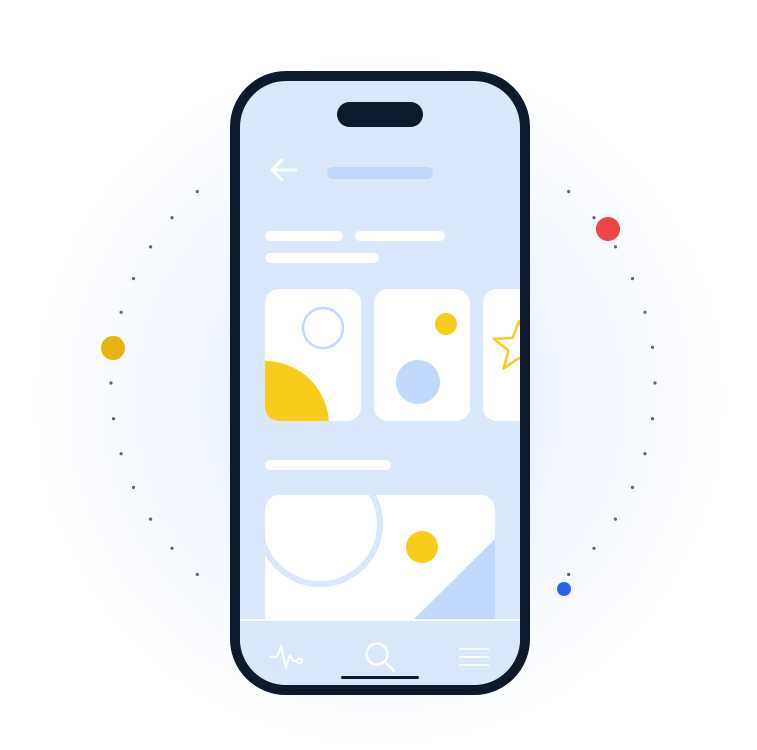 This screenshot has height=750, width=757. I want to click on title-placeholder, so click(380, 173).